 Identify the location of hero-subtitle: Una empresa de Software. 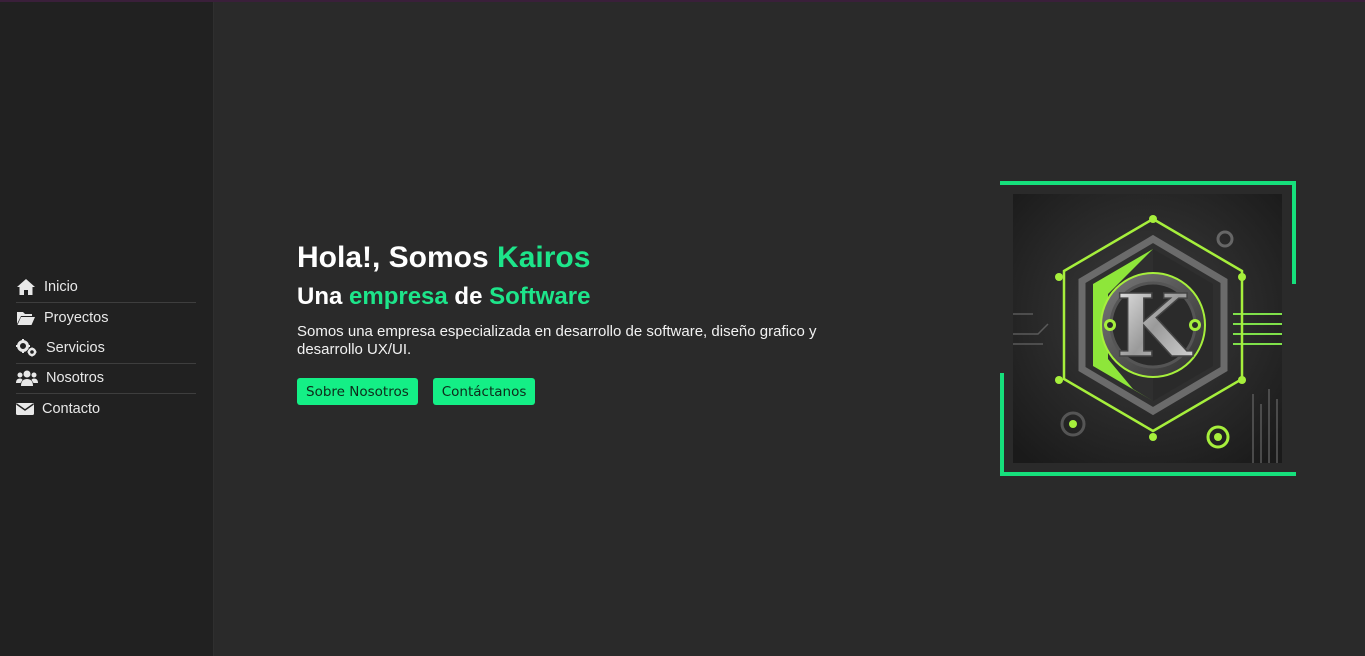
(577, 297).